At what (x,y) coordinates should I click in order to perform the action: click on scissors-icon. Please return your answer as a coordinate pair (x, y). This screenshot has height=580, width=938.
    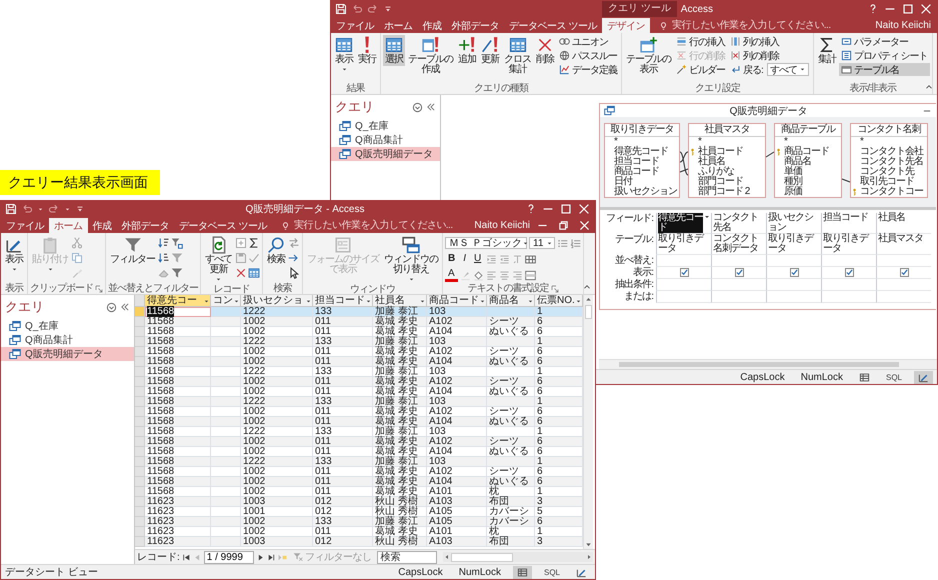
    Looking at the image, I should click on (77, 243).